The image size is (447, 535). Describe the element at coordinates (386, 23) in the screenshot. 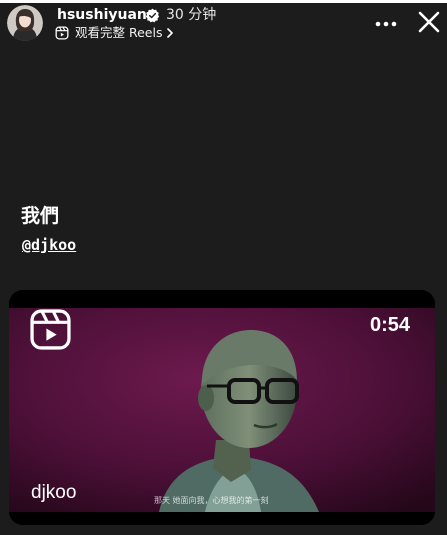

I see `more-options-icon` at that location.